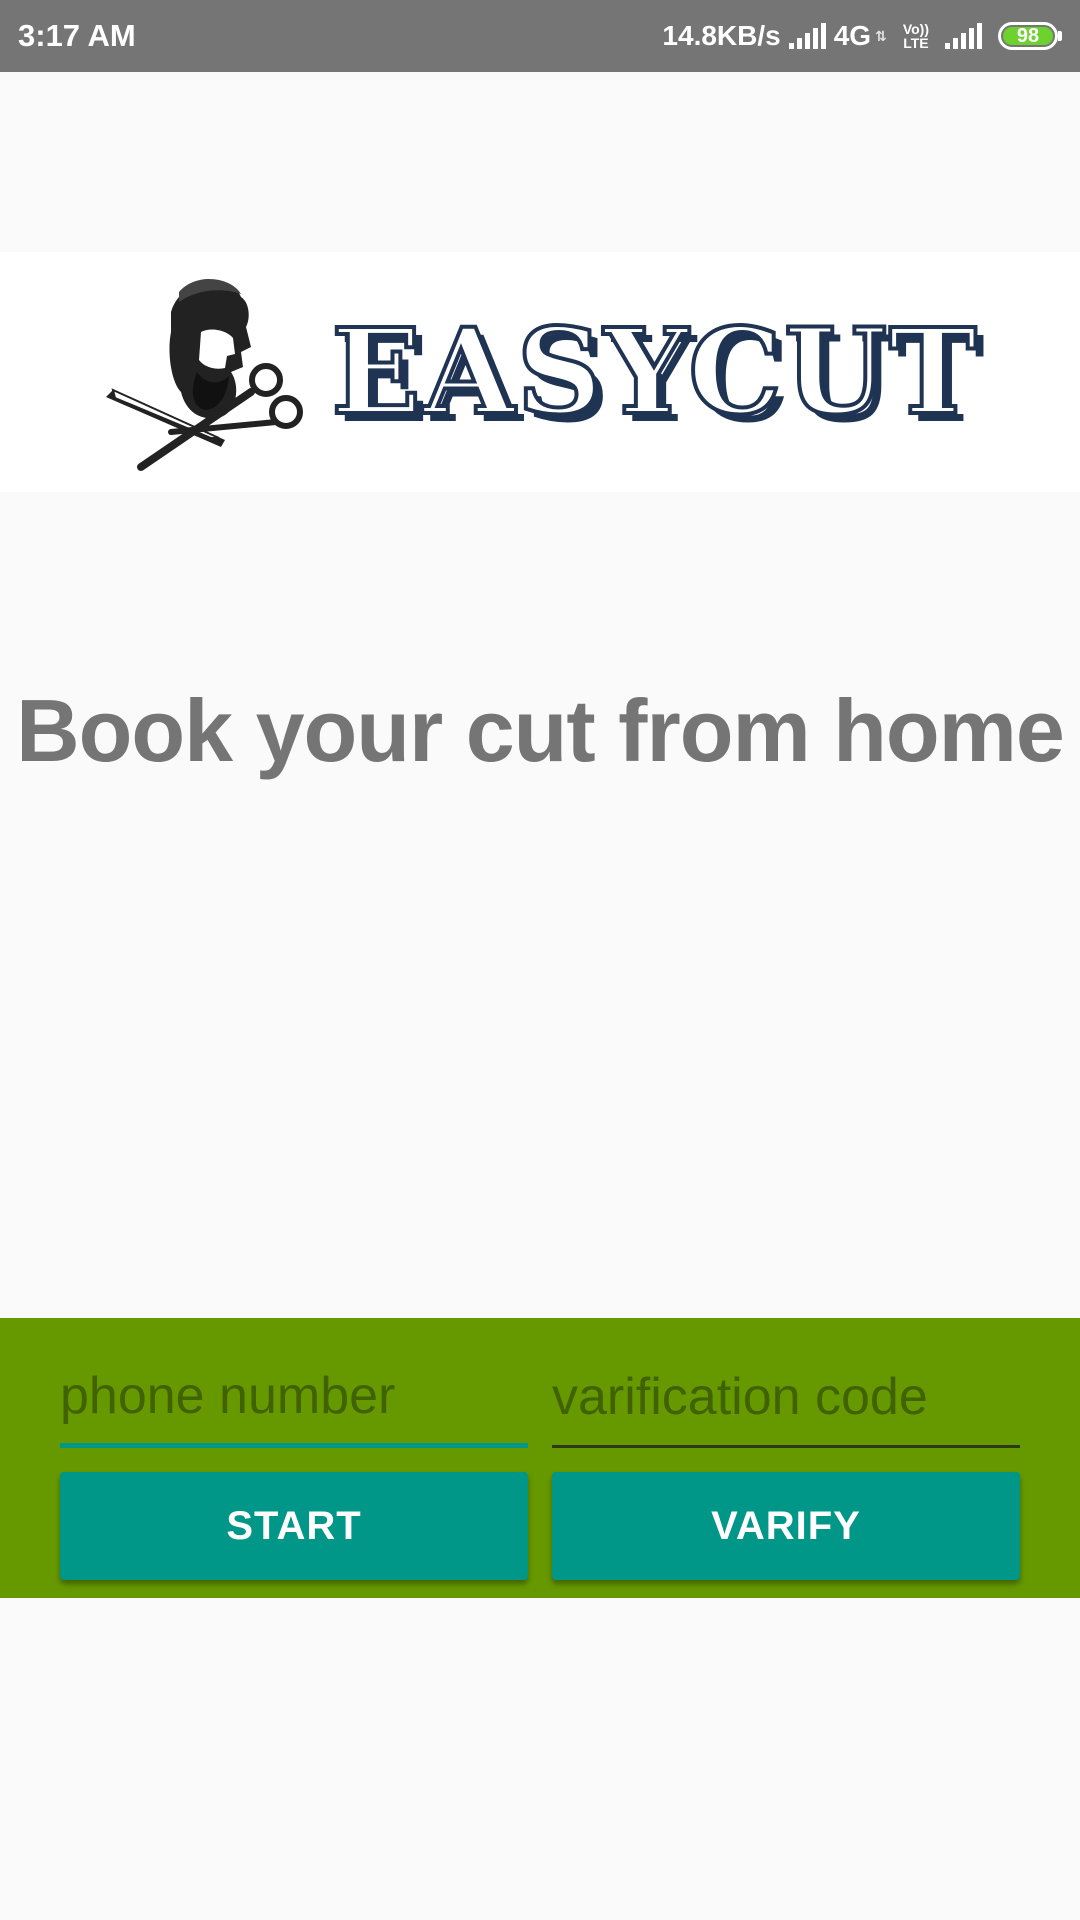  I want to click on start-button: START, so click(294, 1526).